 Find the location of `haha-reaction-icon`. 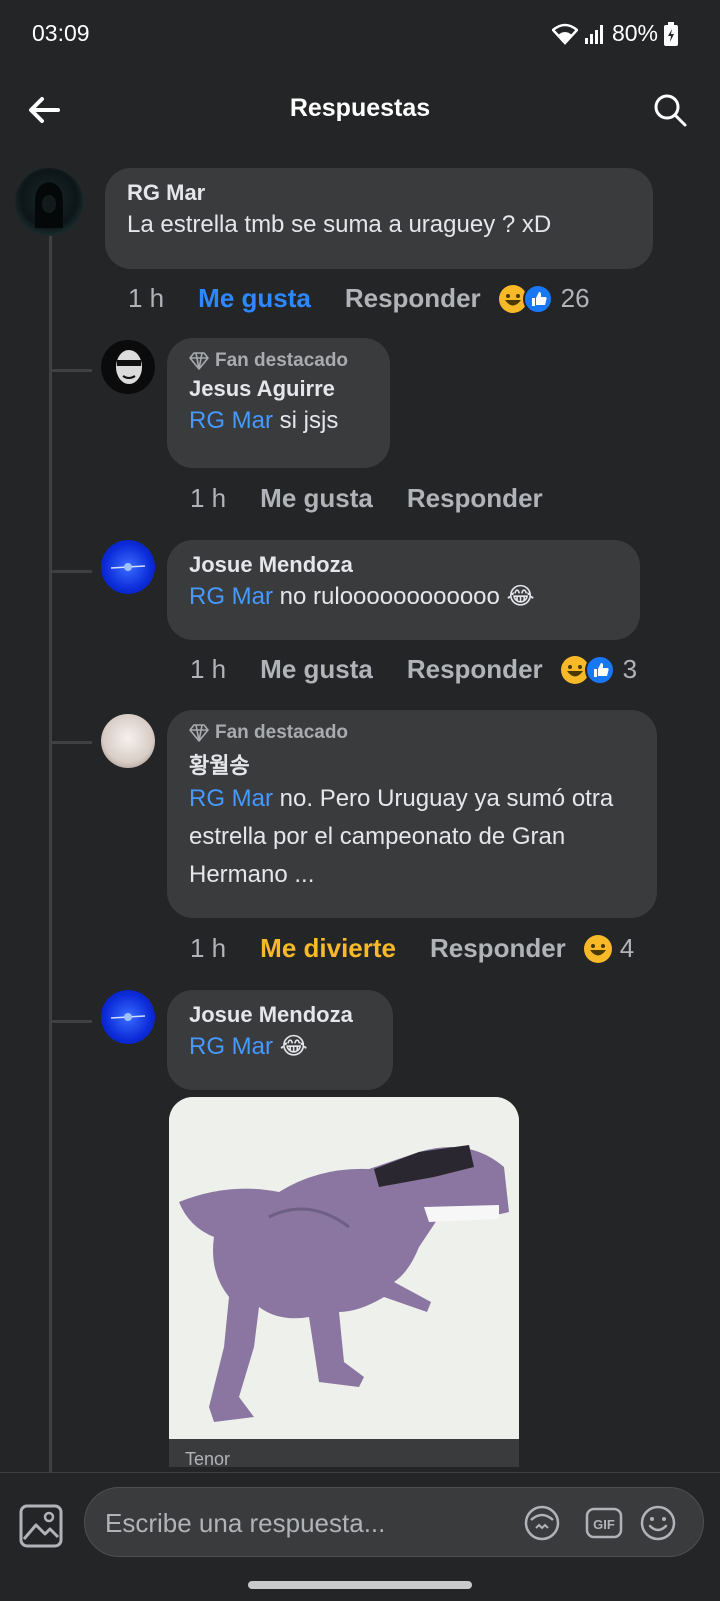

haha-reaction-icon is located at coordinates (597, 948).